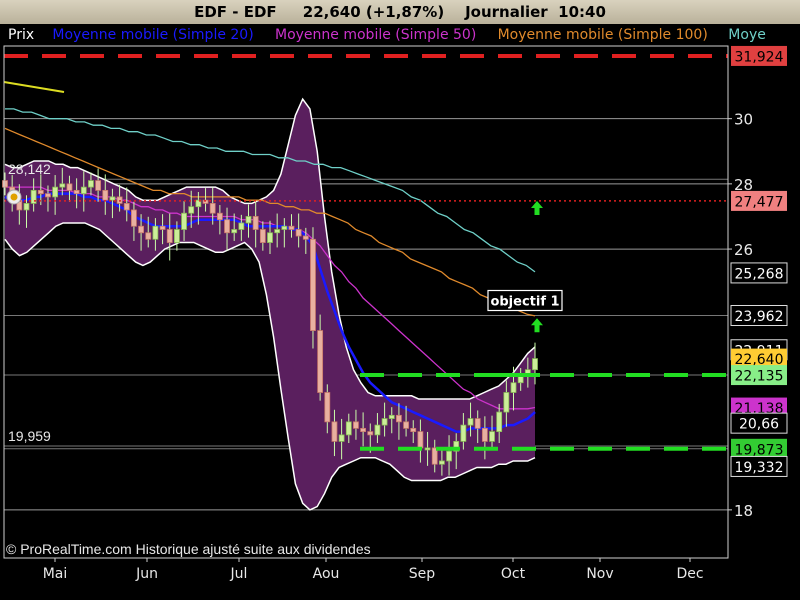  Describe the element at coordinates (326, 574) in the screenshot. I see `x-tick-label: Aou` at that location.